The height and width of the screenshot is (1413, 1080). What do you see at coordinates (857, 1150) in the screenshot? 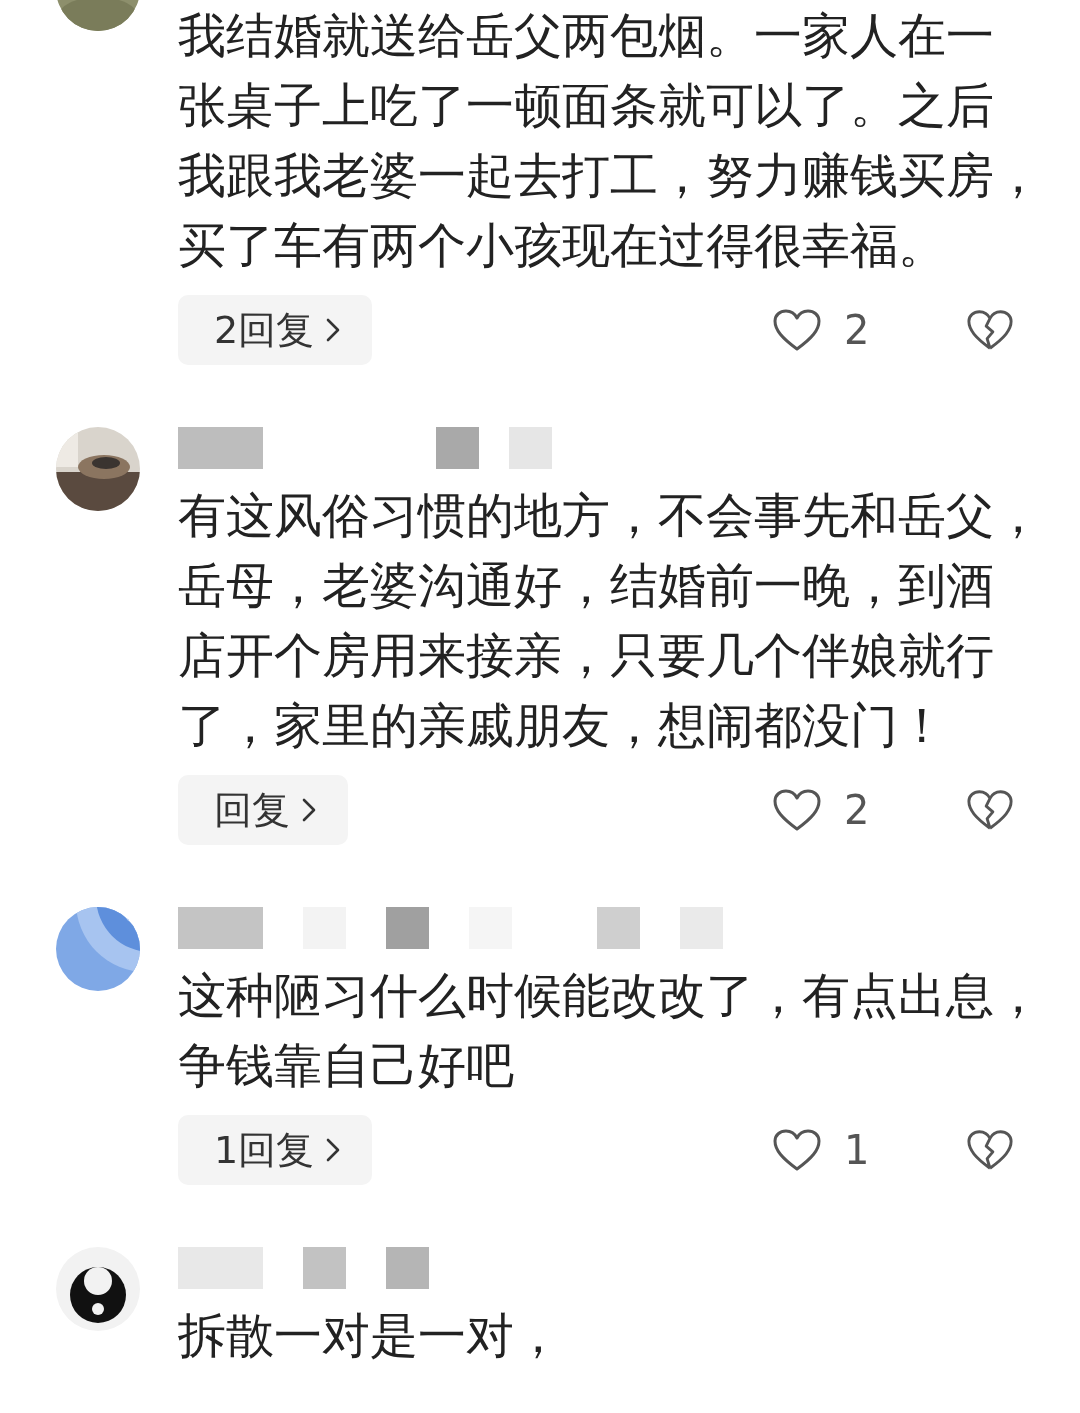
I see `like-count: 1` at bounding box center [857, 1150].